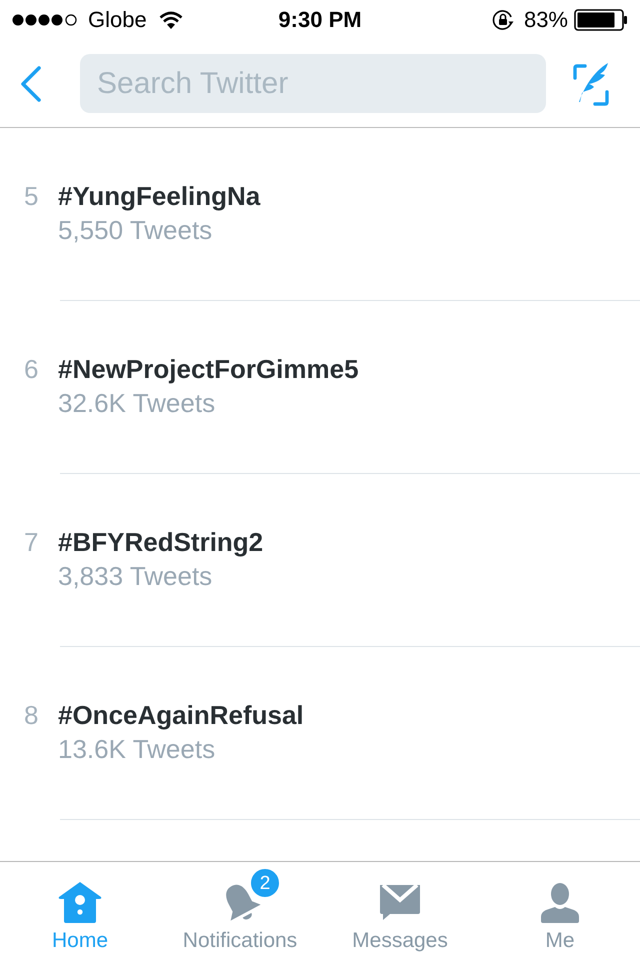  I want to click on tweet-count: 13.6K Tweets, so click(137, 749).